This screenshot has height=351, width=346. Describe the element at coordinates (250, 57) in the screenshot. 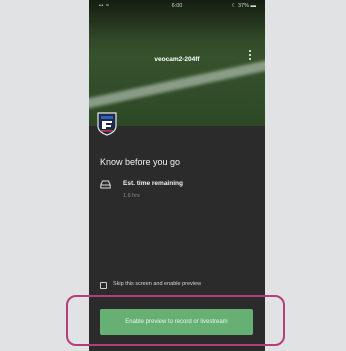

I see `more-options-icon` at that location.